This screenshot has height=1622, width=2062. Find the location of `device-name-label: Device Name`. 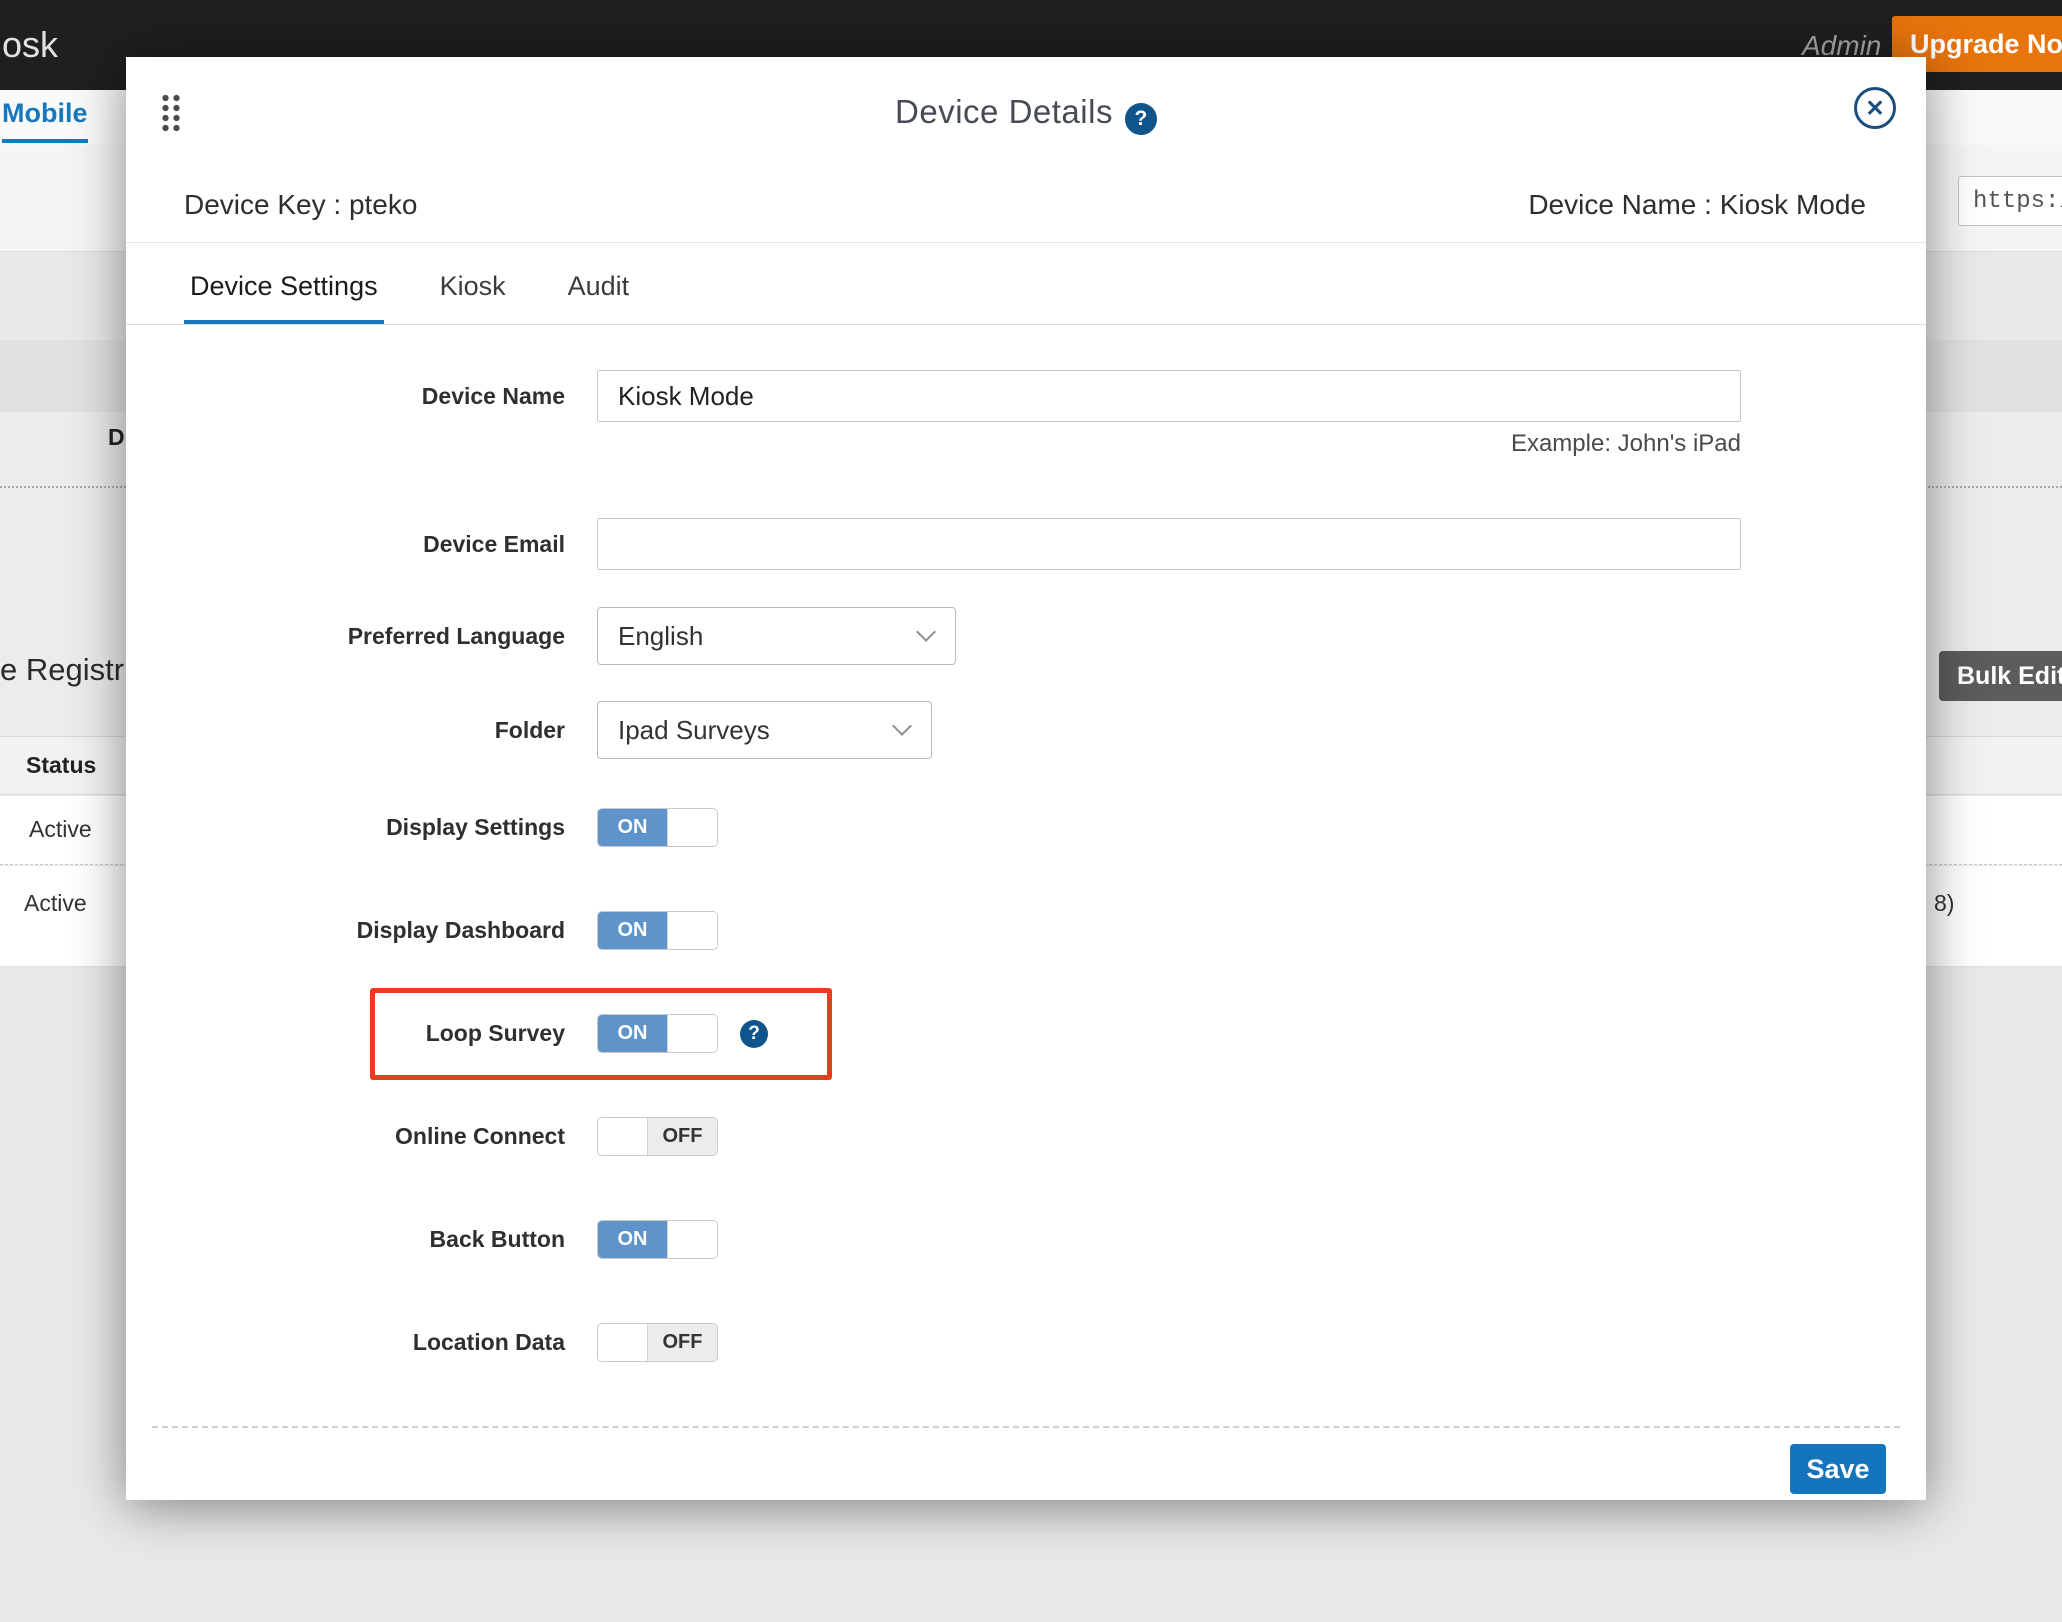

device-name-label: Device Name is located at coordinates (493, 395).